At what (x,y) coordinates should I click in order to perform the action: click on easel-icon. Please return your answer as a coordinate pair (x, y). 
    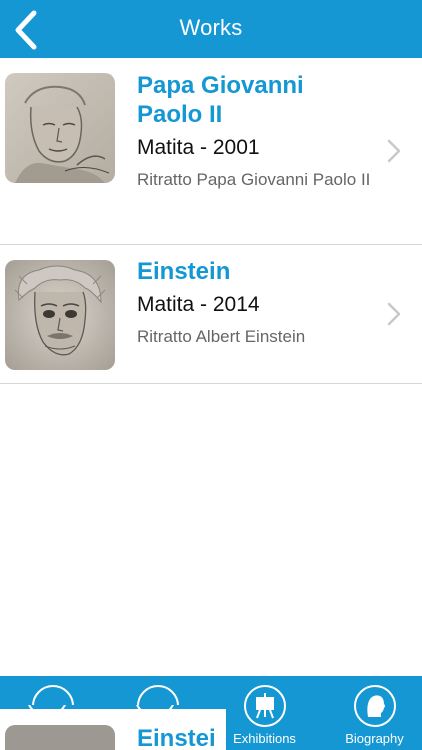
    Looking at the image, I should click on (264, 706).